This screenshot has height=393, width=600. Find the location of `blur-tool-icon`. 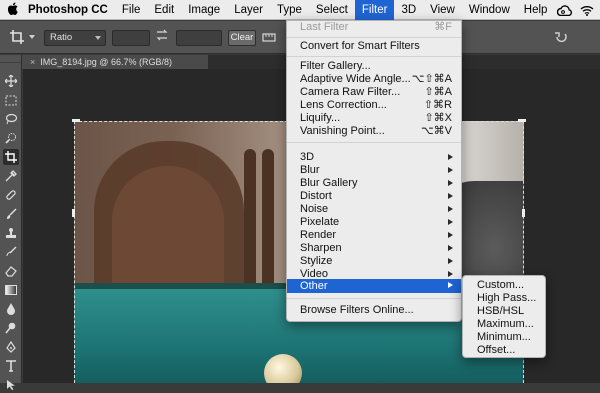

blur-tool-icon is located at coordinates (11, 309).